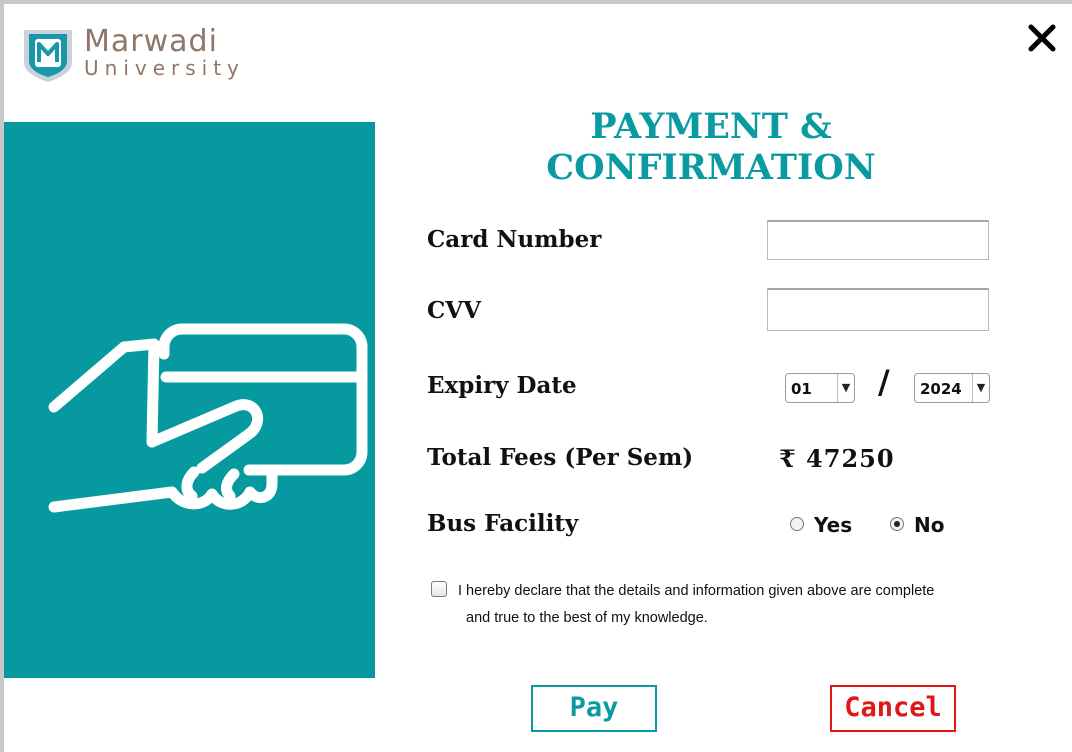 The width and height of the screenshot is (1072, 752). I want to click on total-fees-label: Total Fees (Per Sem), so click(560, 457).